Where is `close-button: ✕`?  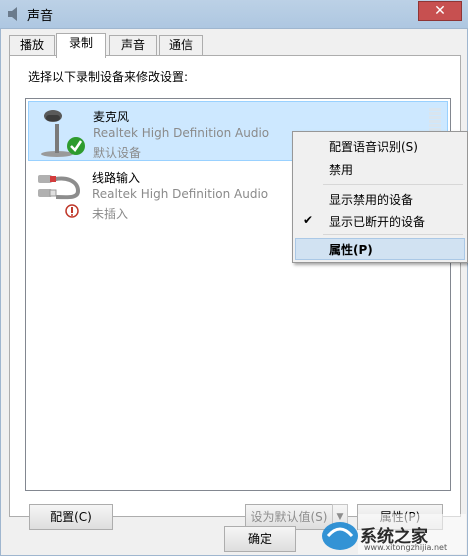 close-button: ✕ is located at coordinates (440, 11).